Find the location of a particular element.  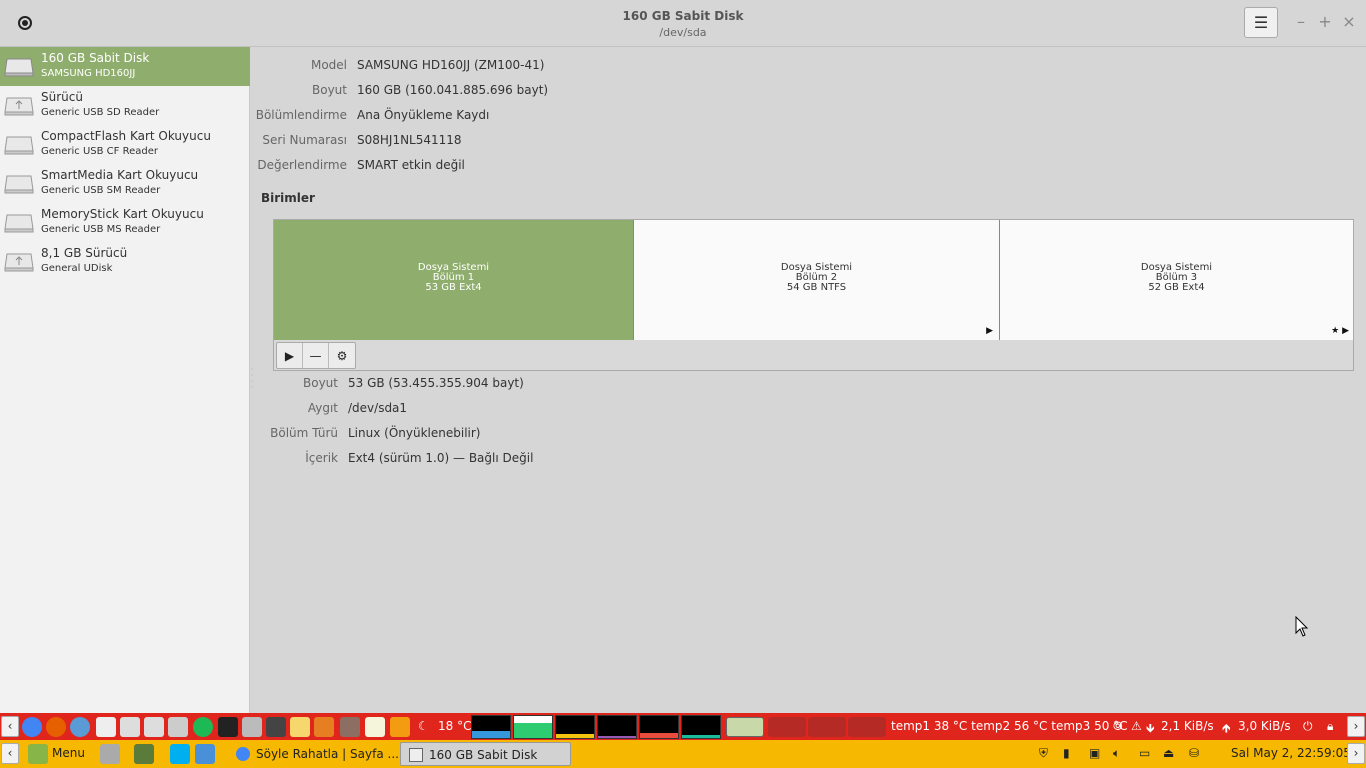

chrome-icon is located at coordinates (32, 727).